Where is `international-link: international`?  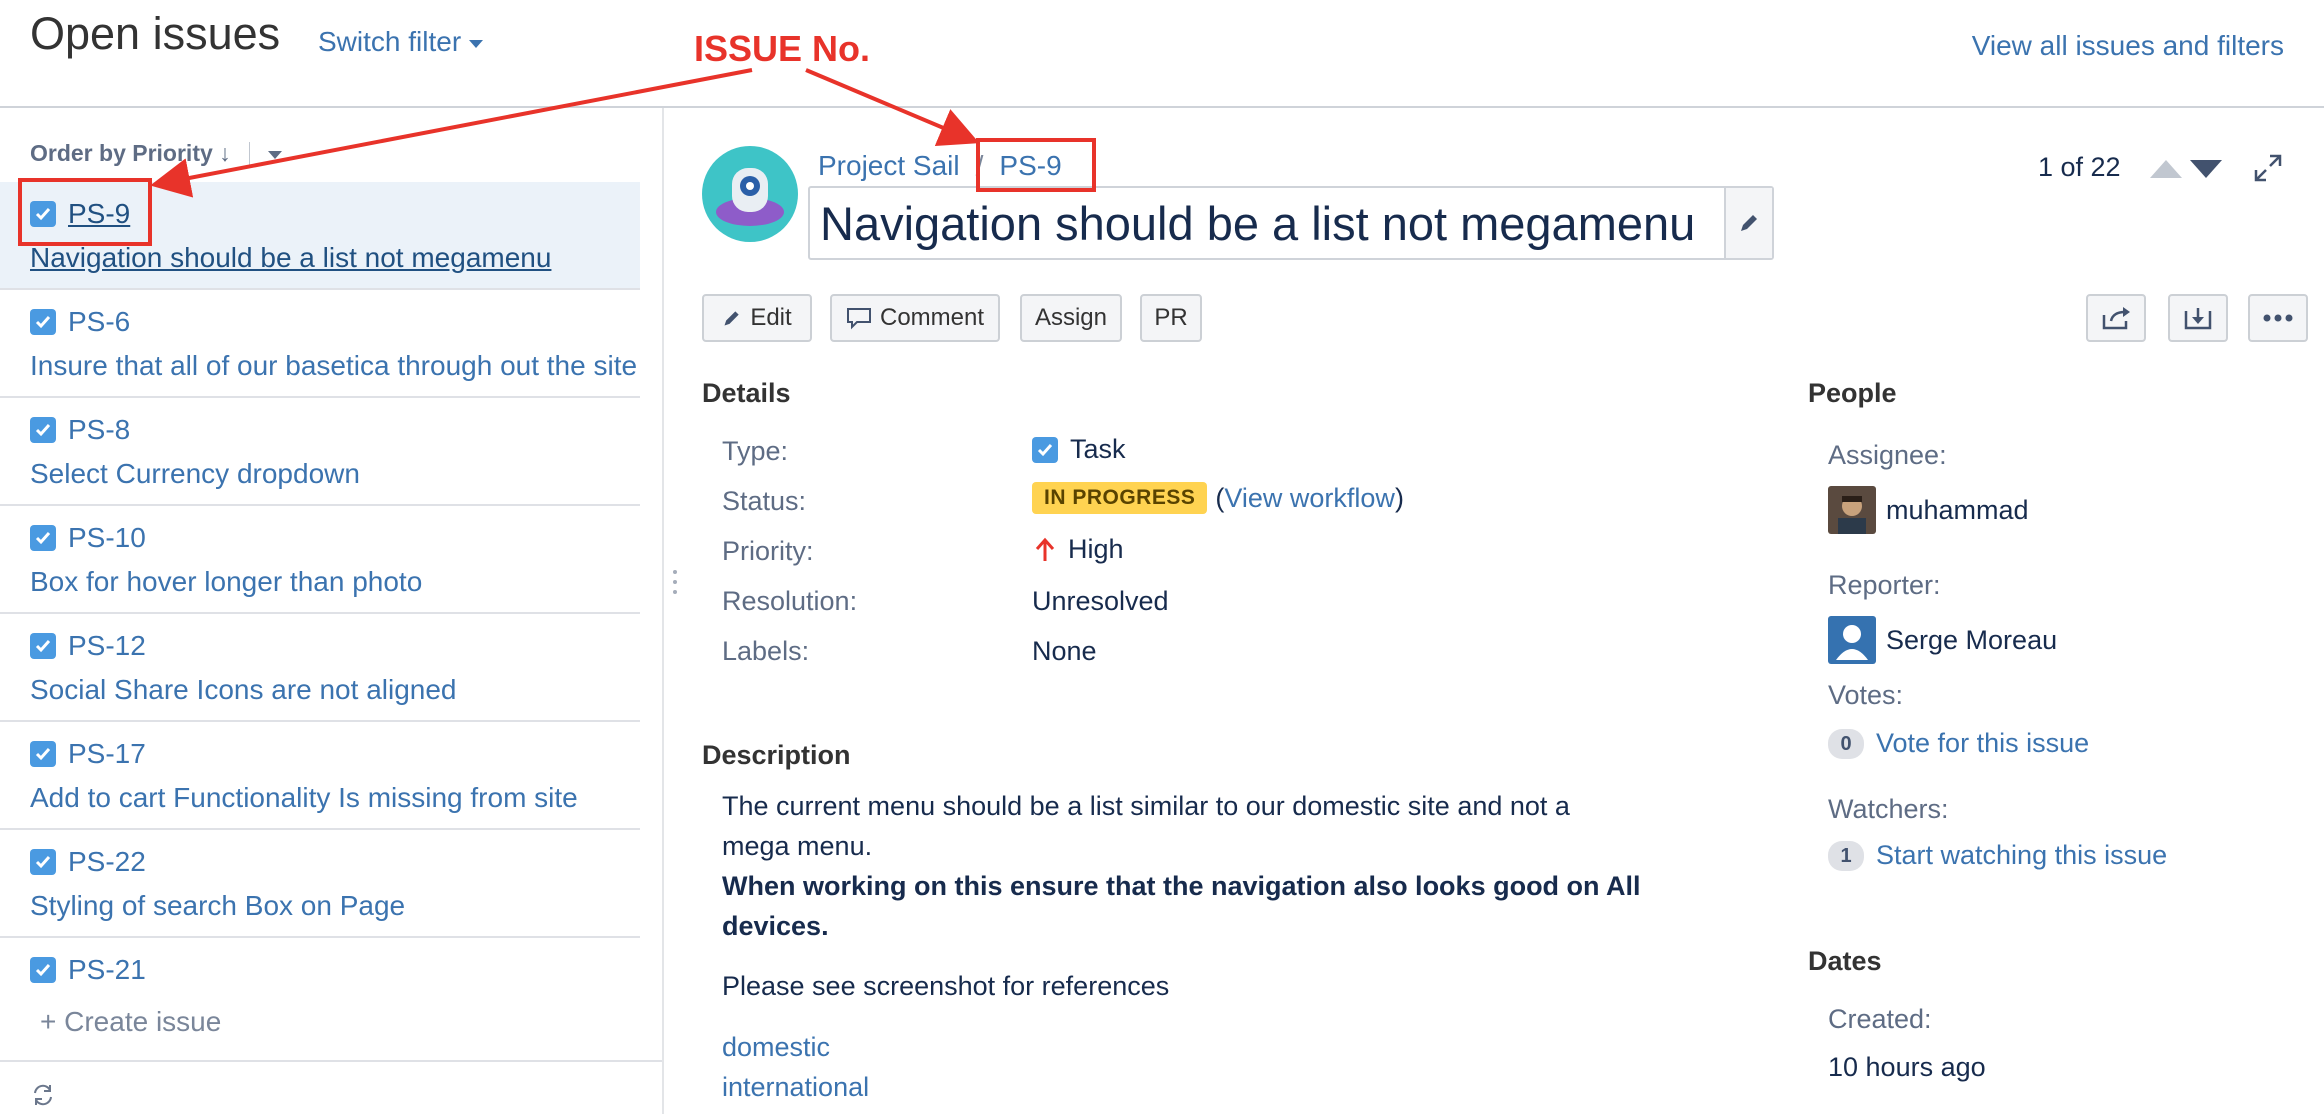
international-link: international is located at coordinates (795, 1087).